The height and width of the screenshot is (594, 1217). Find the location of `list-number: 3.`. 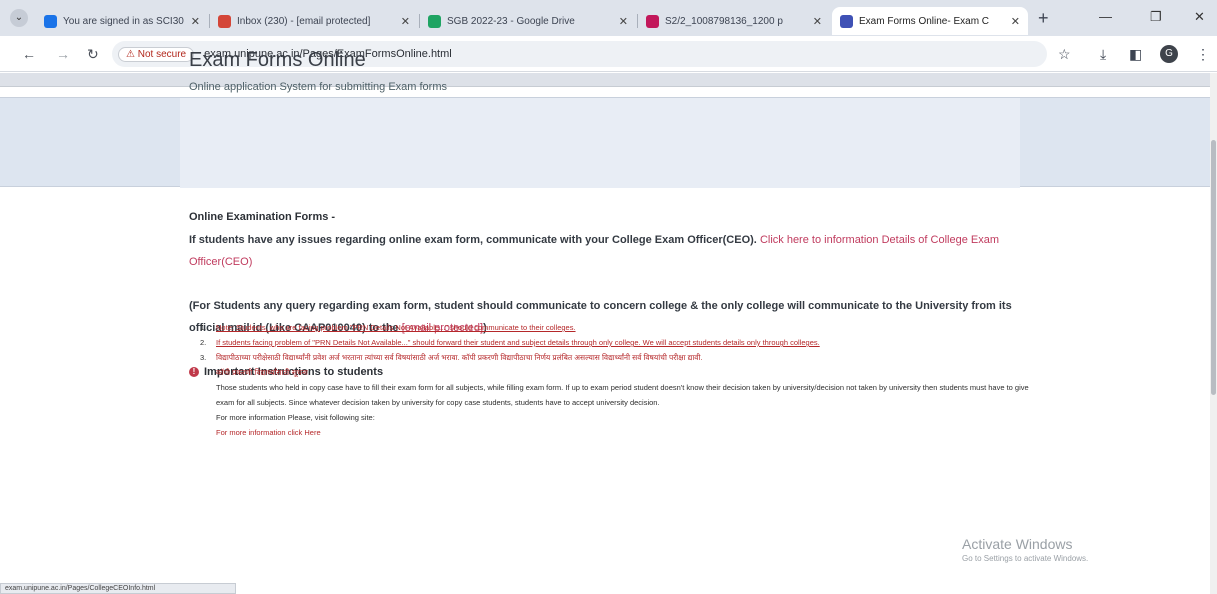

list-number: 3. is located at coordinates (203, 357).